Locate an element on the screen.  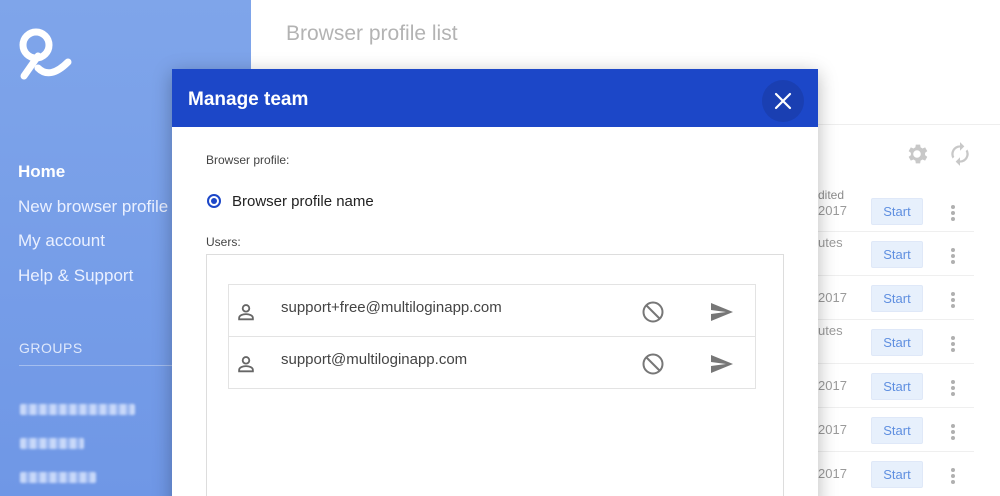
profile-name: Browser profile name is located at coordinates (303, 201).